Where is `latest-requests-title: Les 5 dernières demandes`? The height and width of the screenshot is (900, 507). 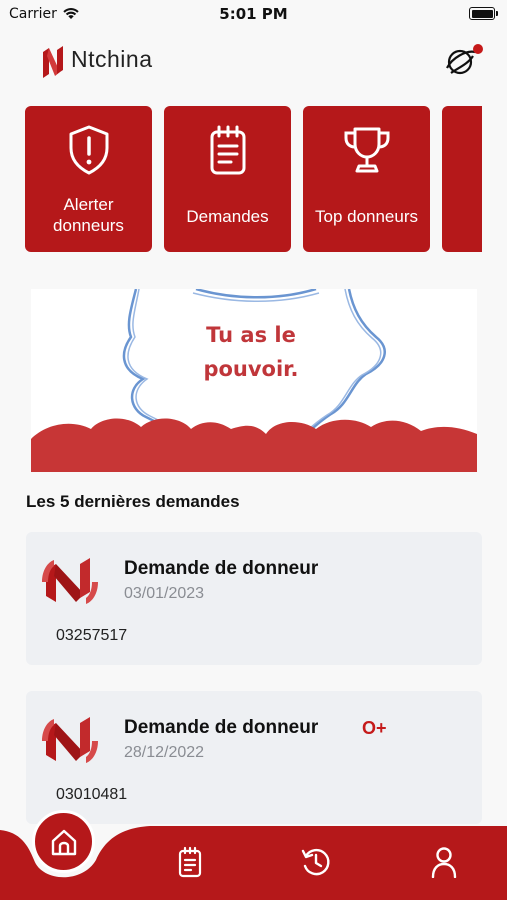
latest-requests-title: Les 5 dernières demandes is located at coordinates (133, 501).